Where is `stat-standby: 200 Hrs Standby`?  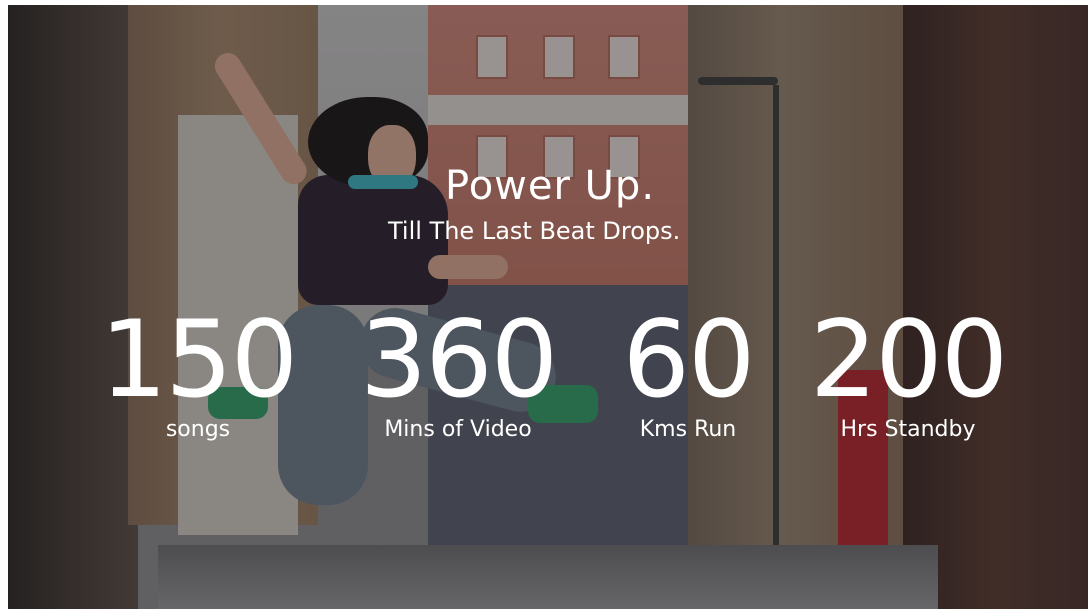
stat-standby: 200 Hrs Standby is located at coordinates (908, 374).